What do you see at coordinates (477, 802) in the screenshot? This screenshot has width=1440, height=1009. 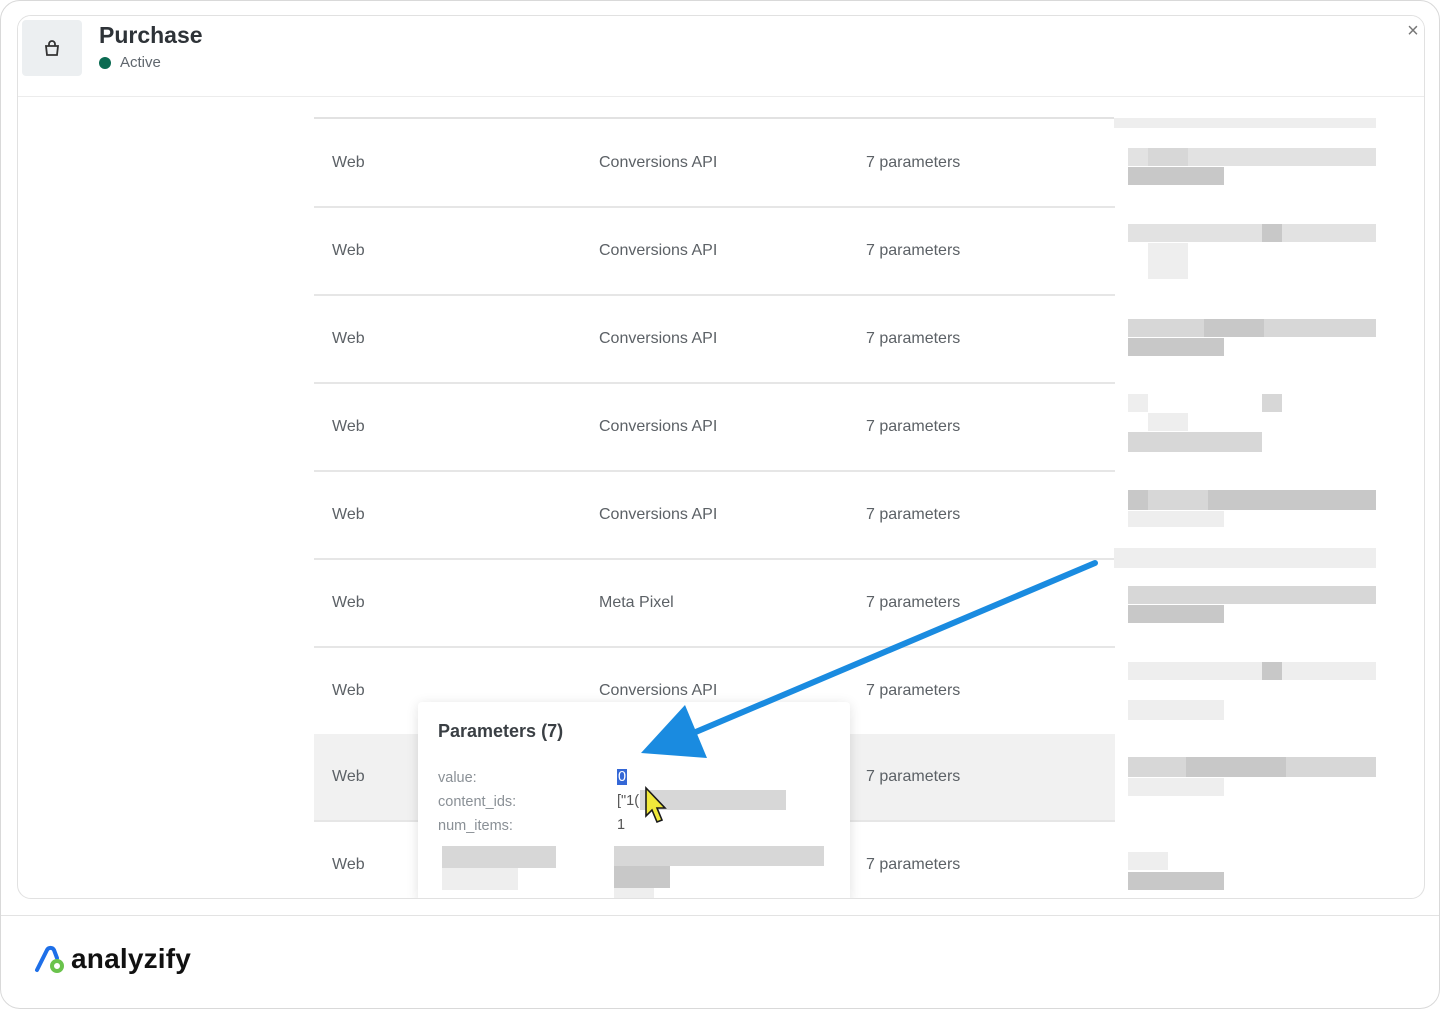 I see `param-key: content_ids:` at bounding box center [477, 802].